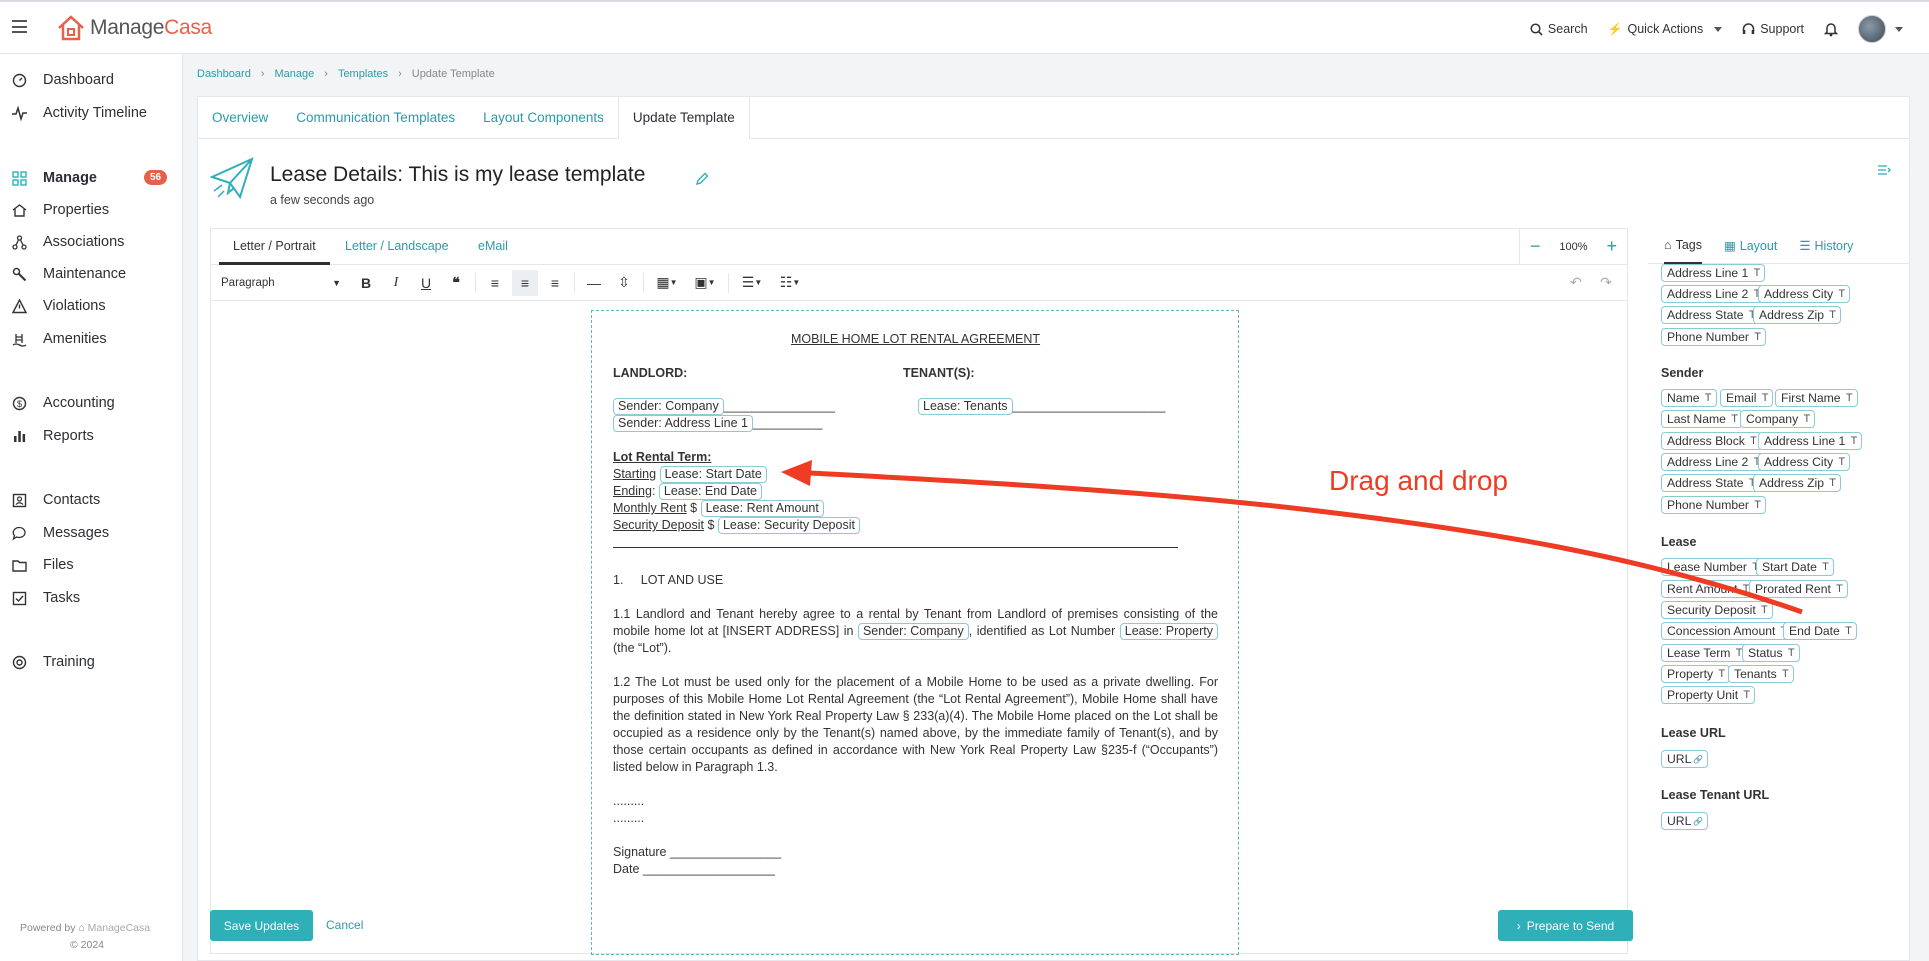 The width and height of the screenshot is (1929, 961). Describe the element at coordinates (19, 26) in the screenshot. I see `menu-icon` at that location.